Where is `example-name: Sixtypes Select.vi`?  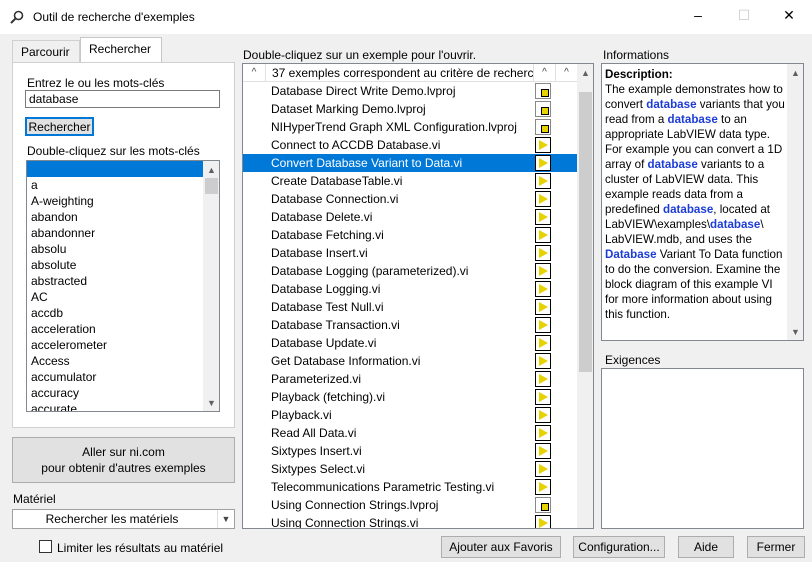
example-name: Sixtypes Select.vi is located at coordinates (318, 469).